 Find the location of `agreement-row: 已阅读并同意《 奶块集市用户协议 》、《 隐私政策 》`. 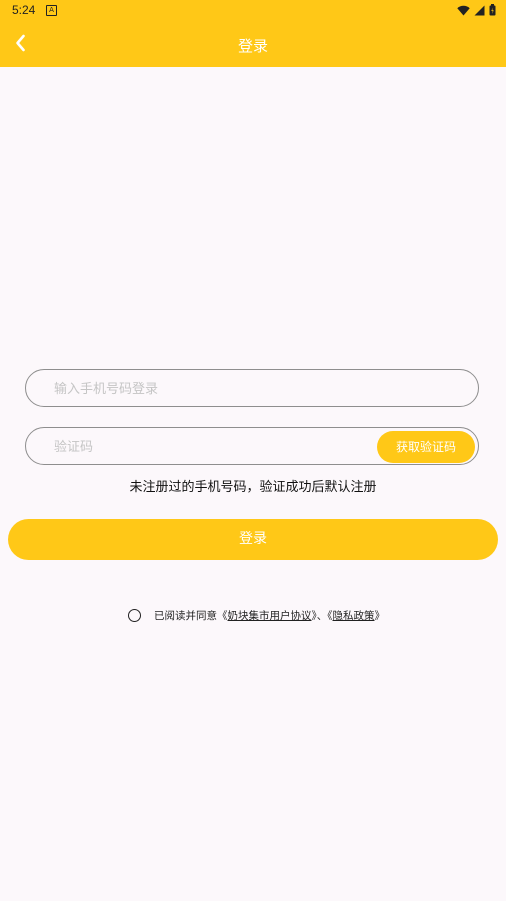

agreement-row: 已阅读并同意《 奶块集市用户协议 》、《 隐私政策 》 is located at coordinates (256, 615).